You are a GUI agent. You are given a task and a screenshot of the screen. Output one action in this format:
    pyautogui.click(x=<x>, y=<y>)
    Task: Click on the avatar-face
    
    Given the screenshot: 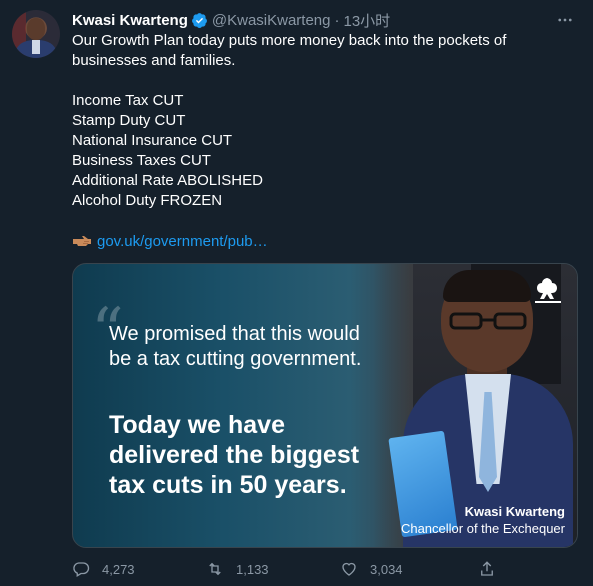 What is the action you would take?
    pyautogui.click(x=36, y=29)
    